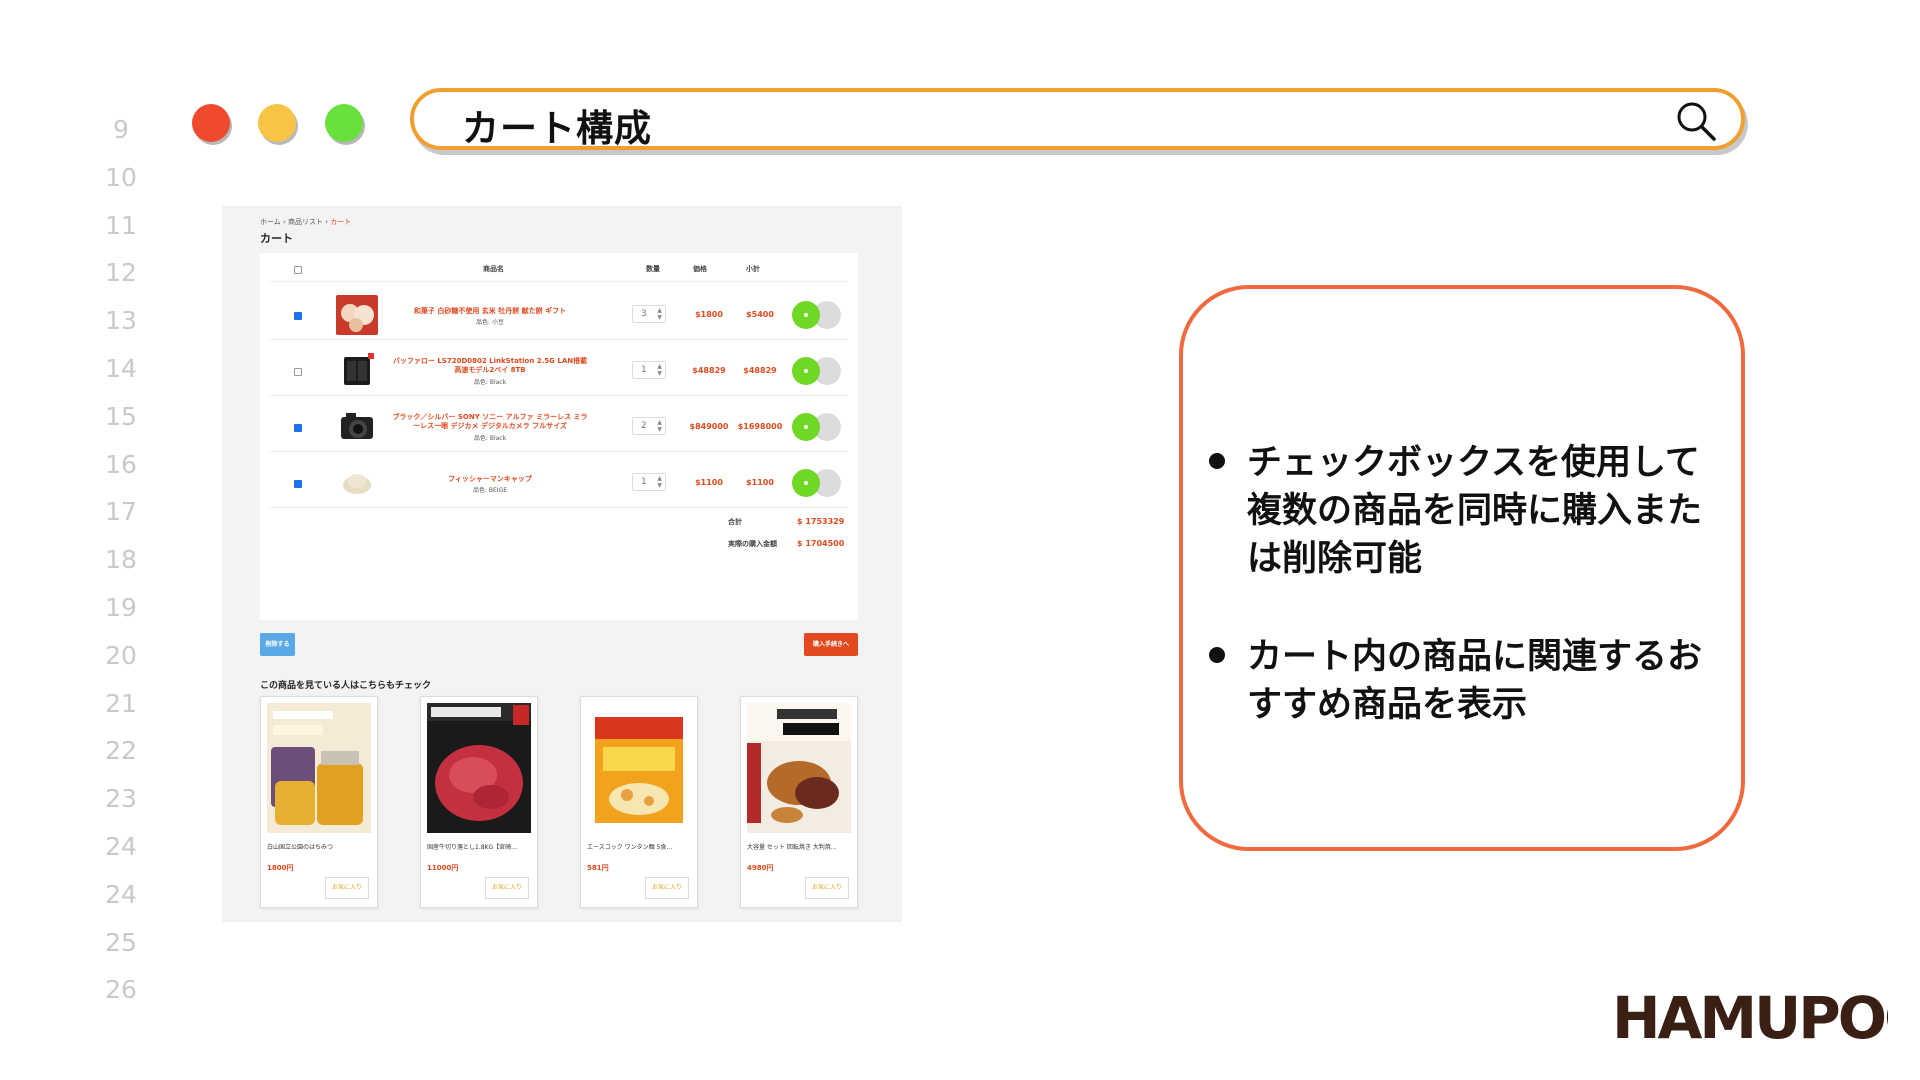  Describe the element at coordinates (319, 768) in the screenshot. I see `product-image-honey` at that location.